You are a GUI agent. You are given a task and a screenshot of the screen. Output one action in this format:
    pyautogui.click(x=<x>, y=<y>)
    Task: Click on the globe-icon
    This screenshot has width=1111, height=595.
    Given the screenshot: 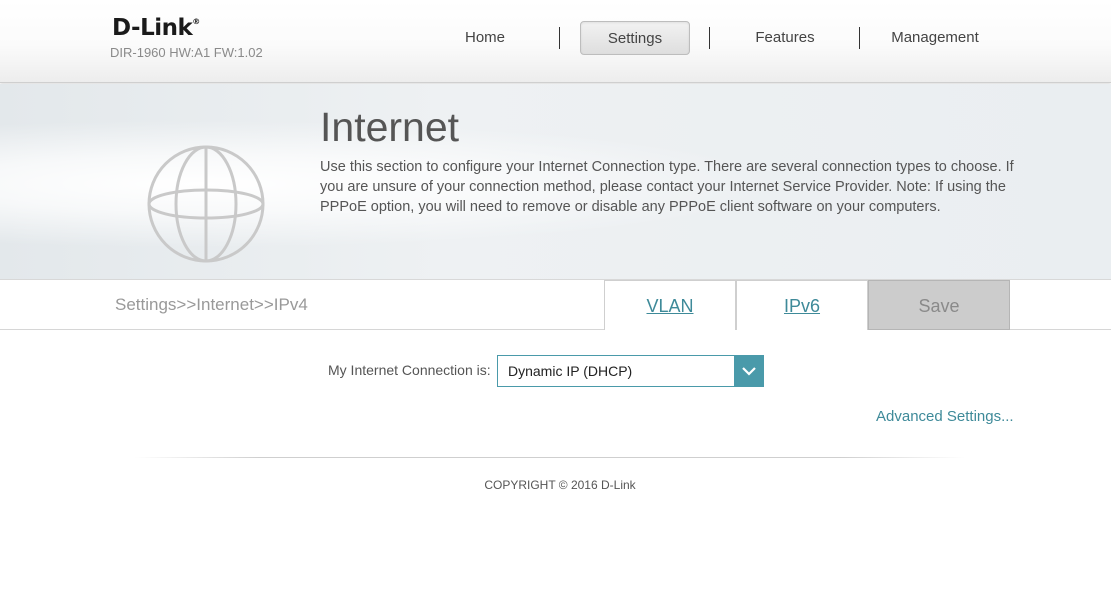 What is the action you would take?
    pyautogui.click(x=206, y=204)
    